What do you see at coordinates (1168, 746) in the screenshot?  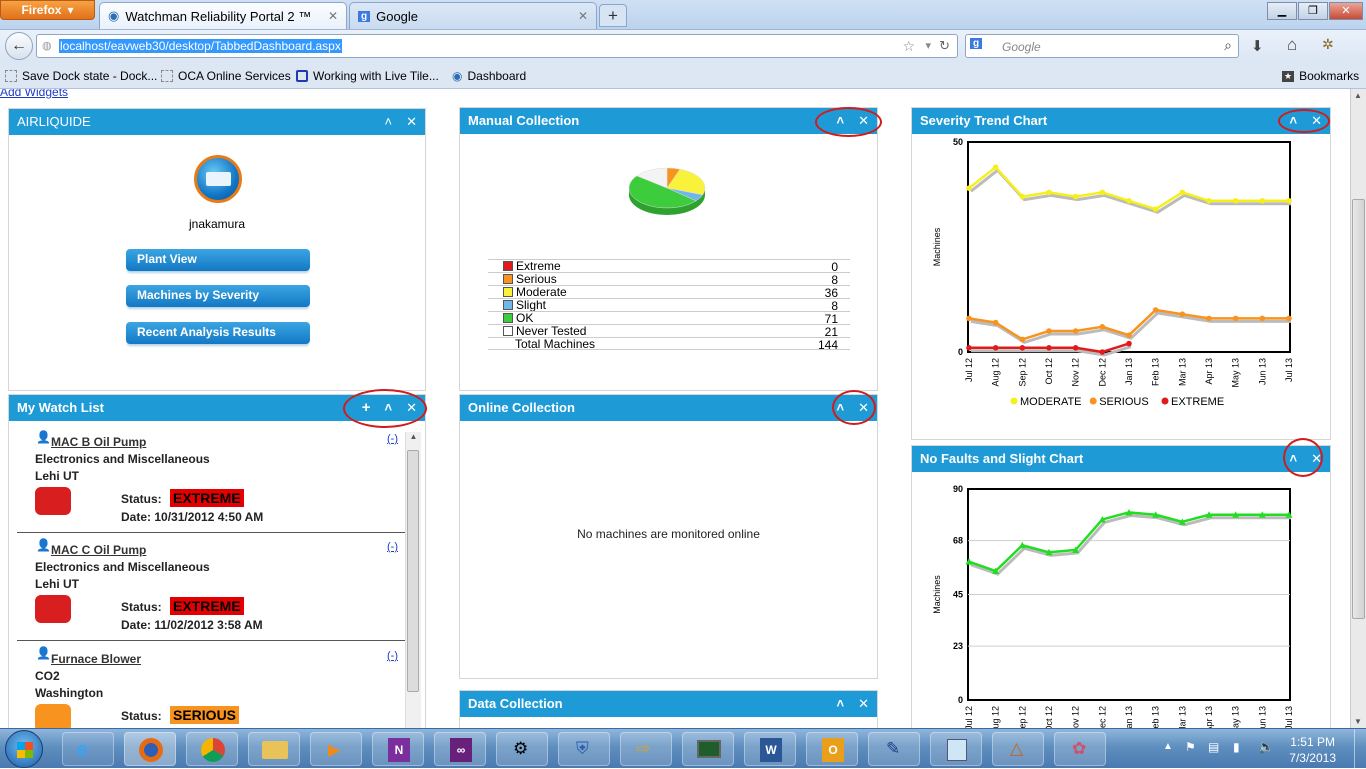 I see `show-hidden-icons: ▲` at bounding box center [1168, 746].